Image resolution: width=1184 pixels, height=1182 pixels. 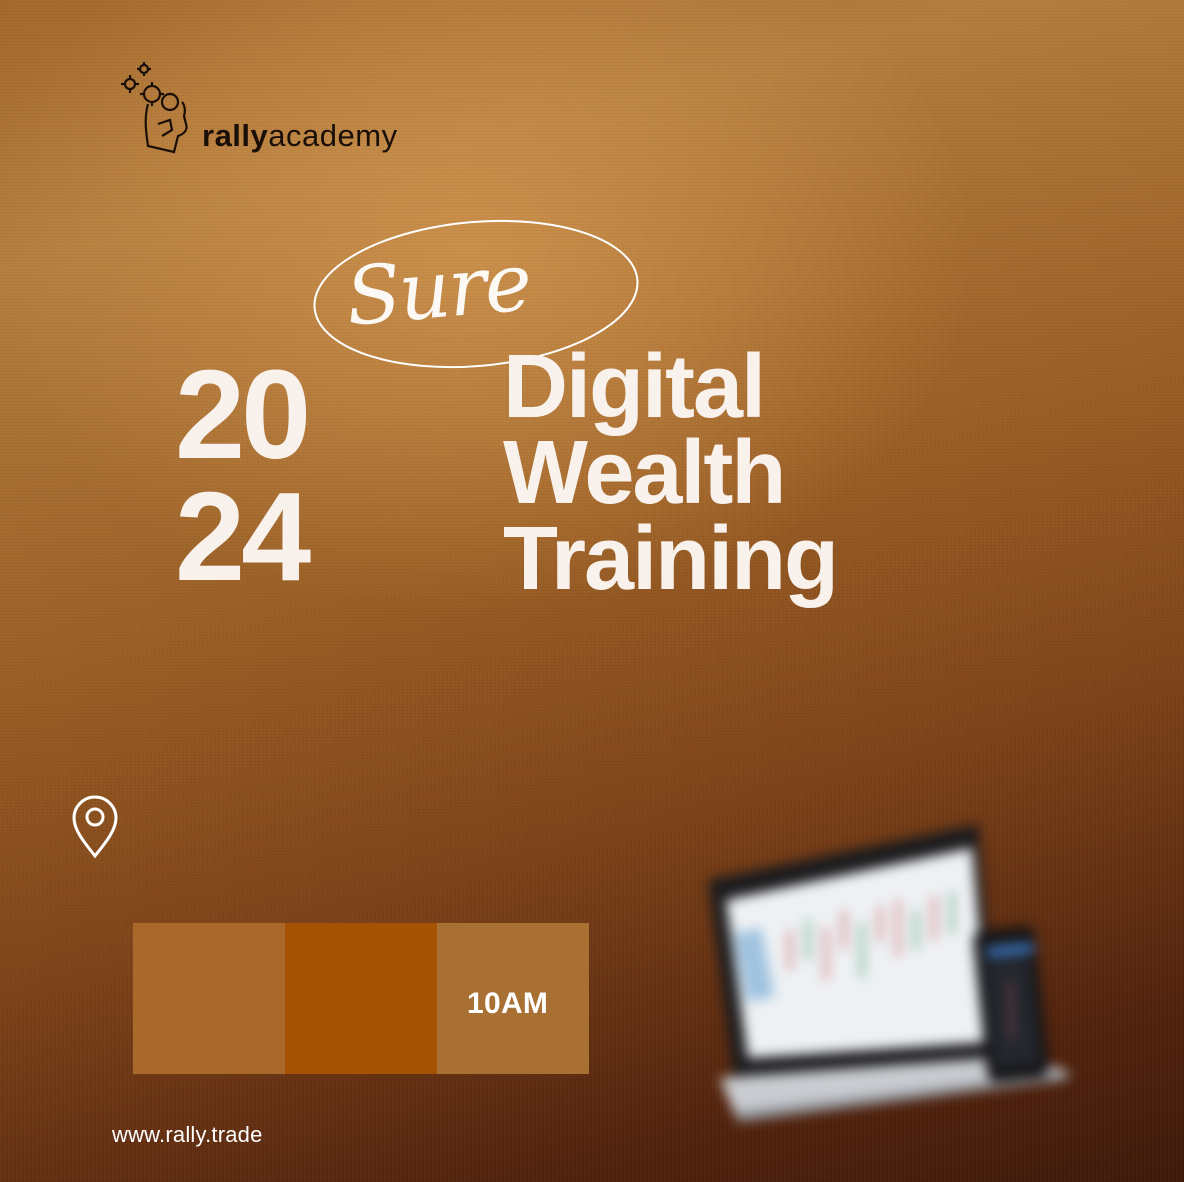 What do you see at coordinates (243, 536) in the screenshot?
I see `year-bottom: 24` at bounding box center [243, 536].